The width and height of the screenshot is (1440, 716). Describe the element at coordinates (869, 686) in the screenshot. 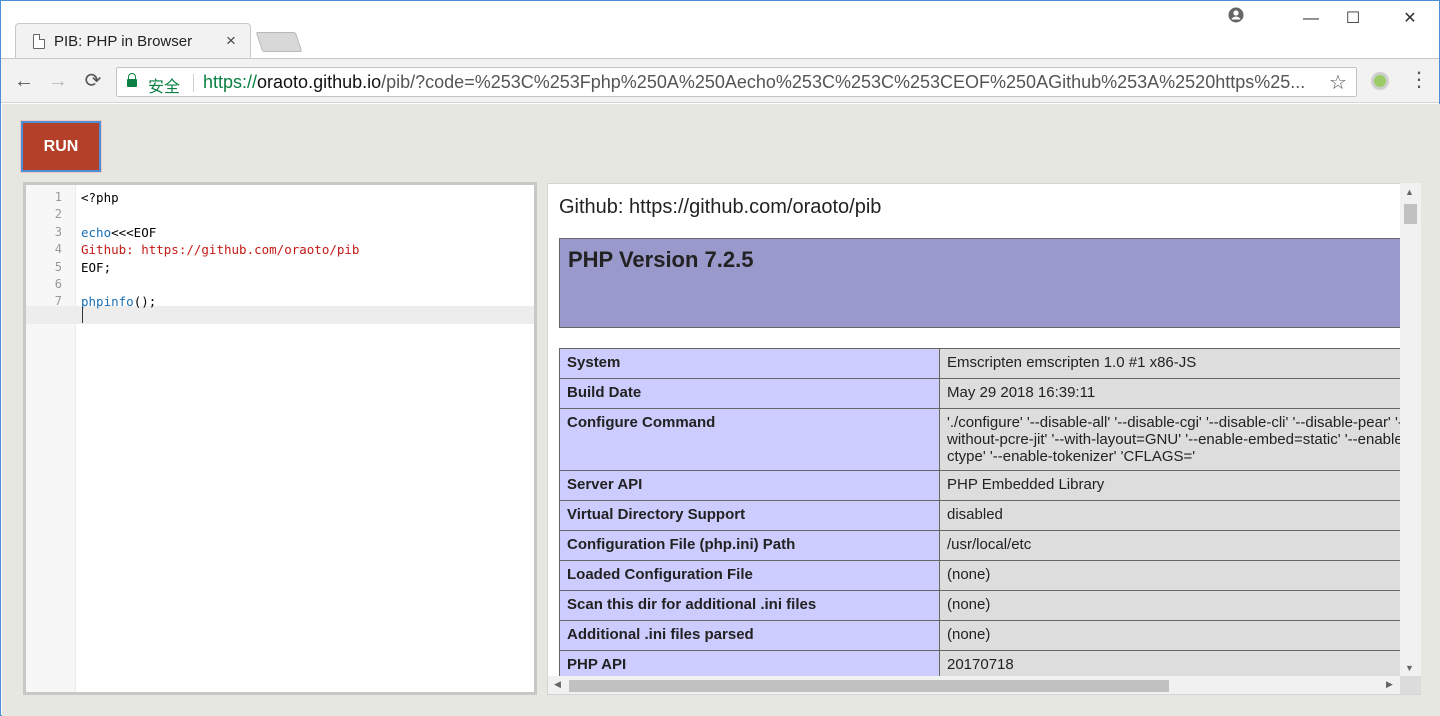

I see `horizontal-scroll-thumb` at that location.